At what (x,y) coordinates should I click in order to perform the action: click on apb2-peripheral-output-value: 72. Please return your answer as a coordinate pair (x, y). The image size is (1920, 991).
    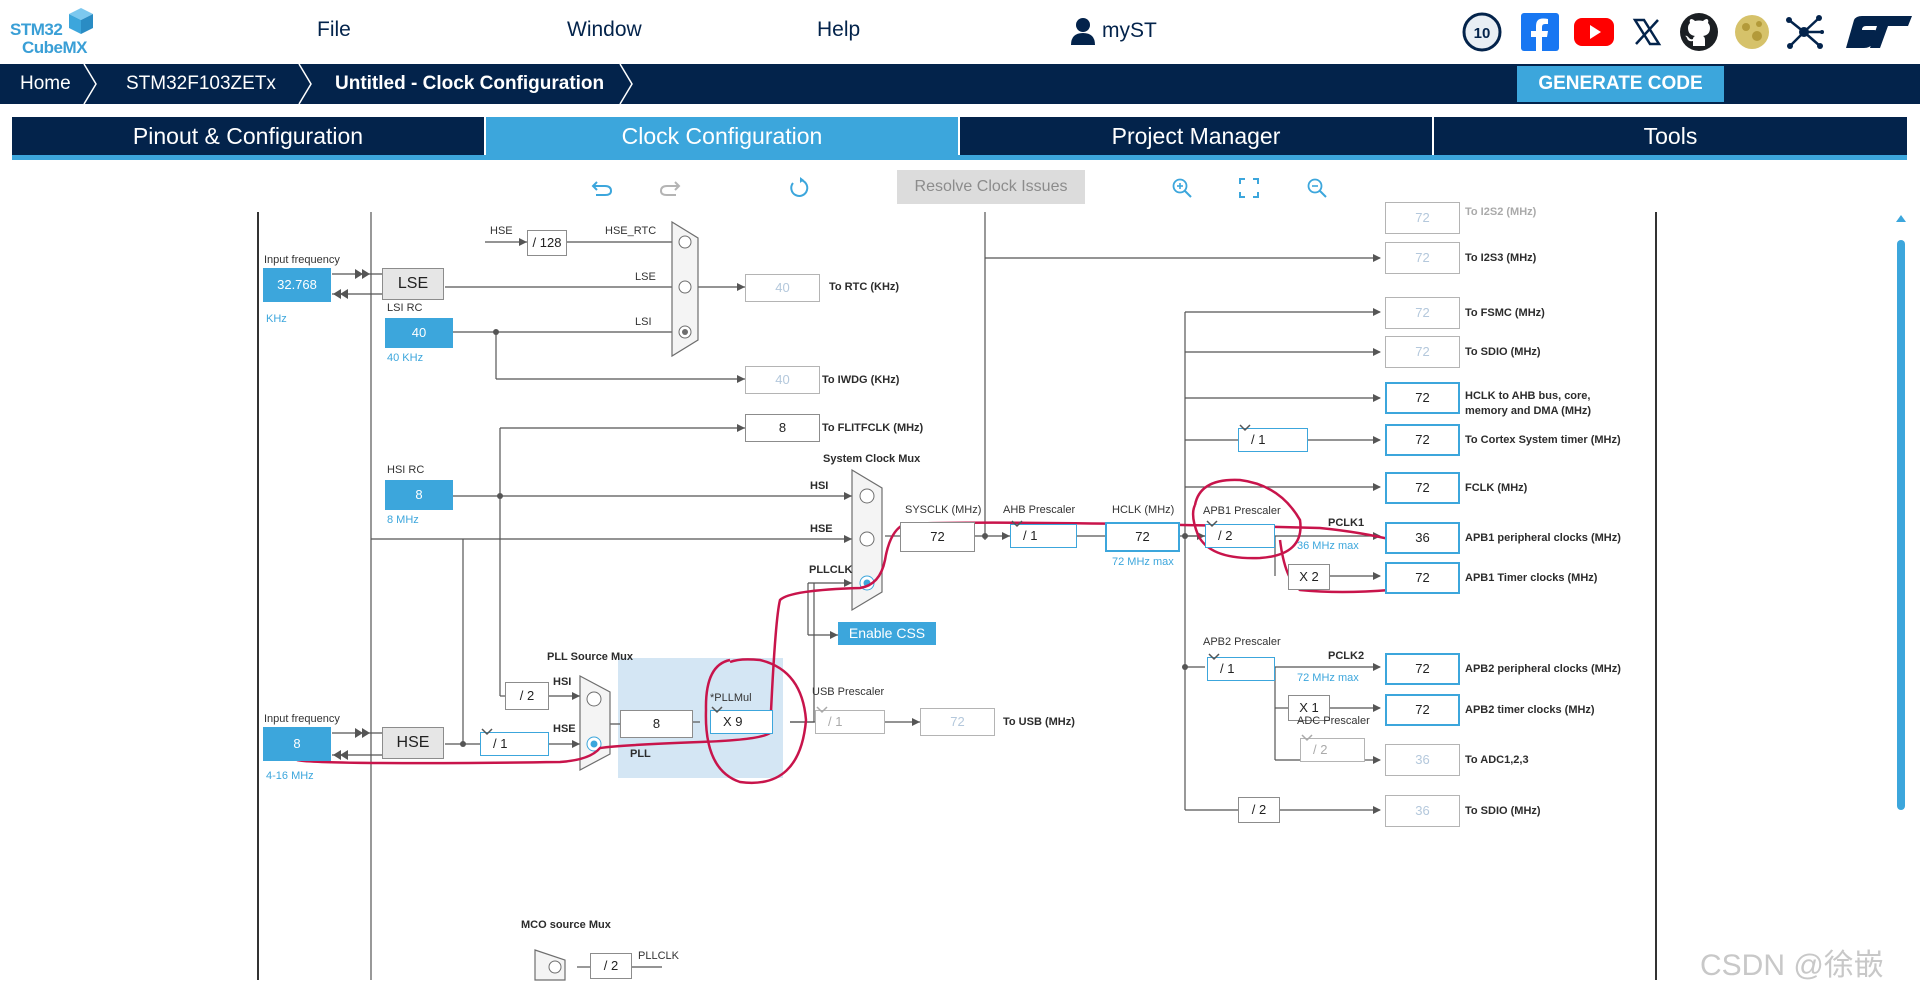
    Looking at the image, I should click on (1422, 669).